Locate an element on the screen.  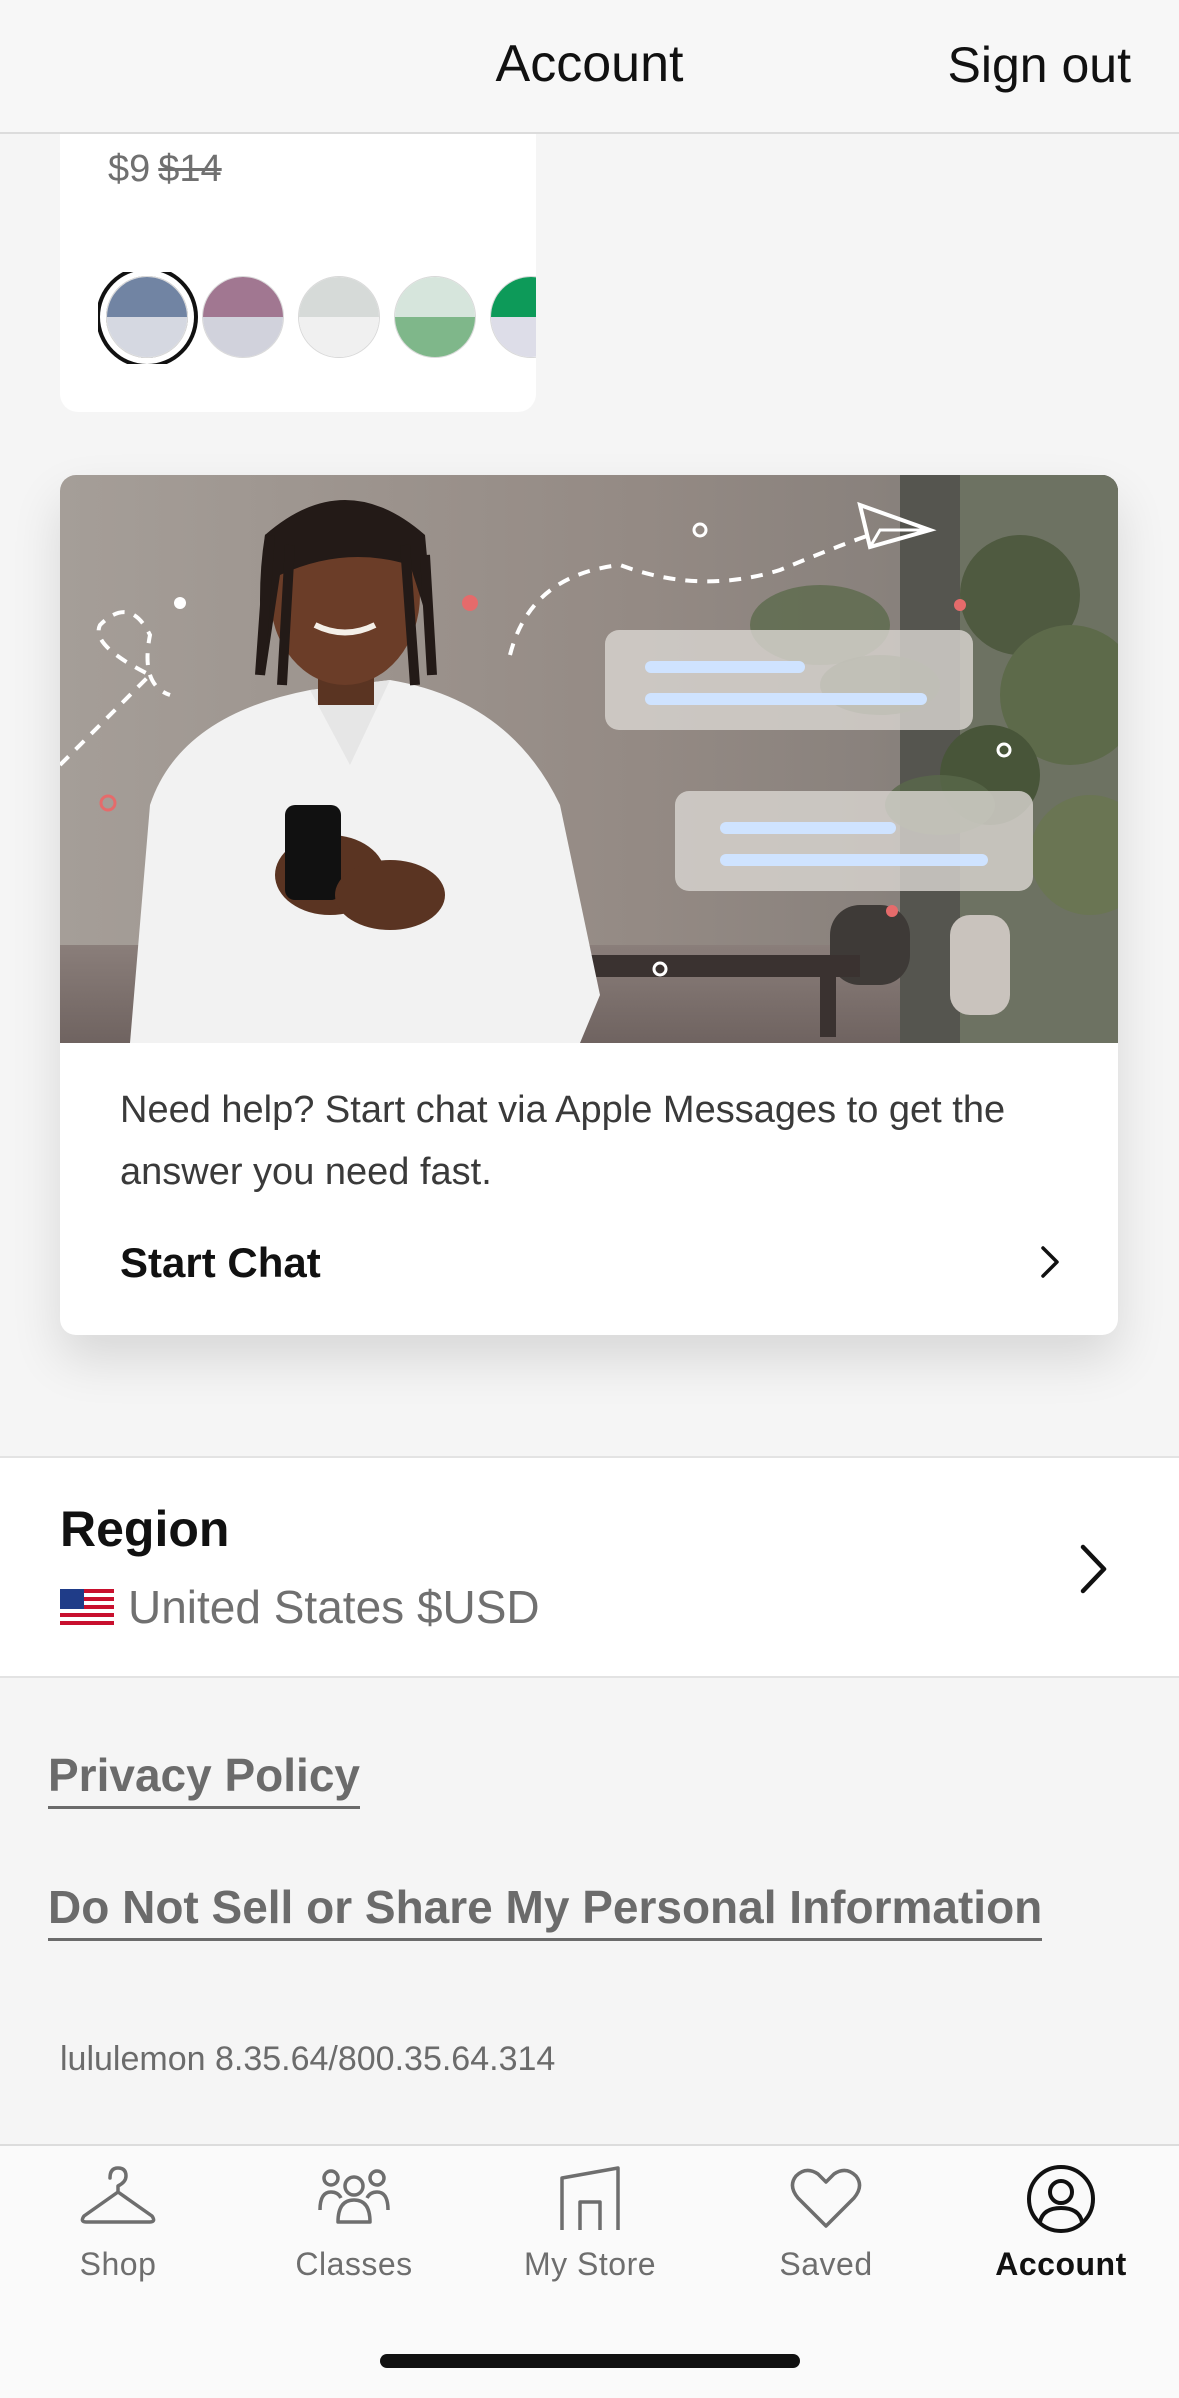
product-price: $9 $14 is located at coordinates (165, 169).